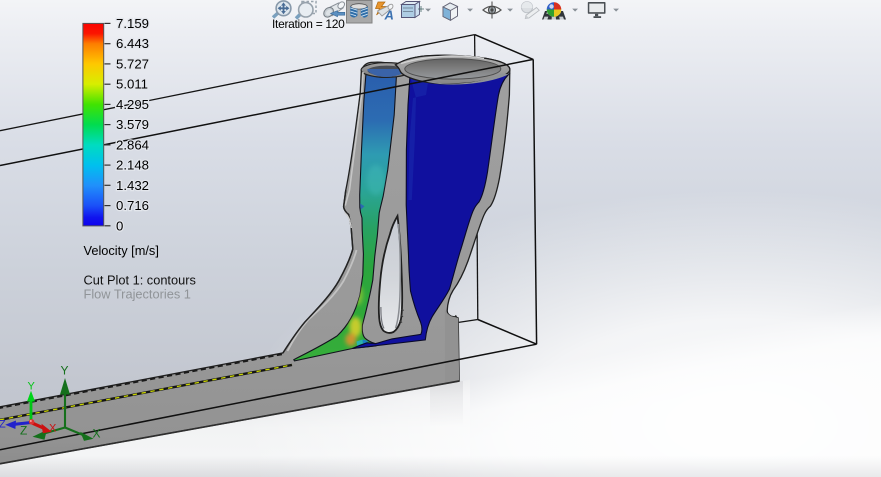  What do you see at coordinates (132, 84) in the screenshot?
I see `svg-text: 5.011` at bounding box center [132, 84].